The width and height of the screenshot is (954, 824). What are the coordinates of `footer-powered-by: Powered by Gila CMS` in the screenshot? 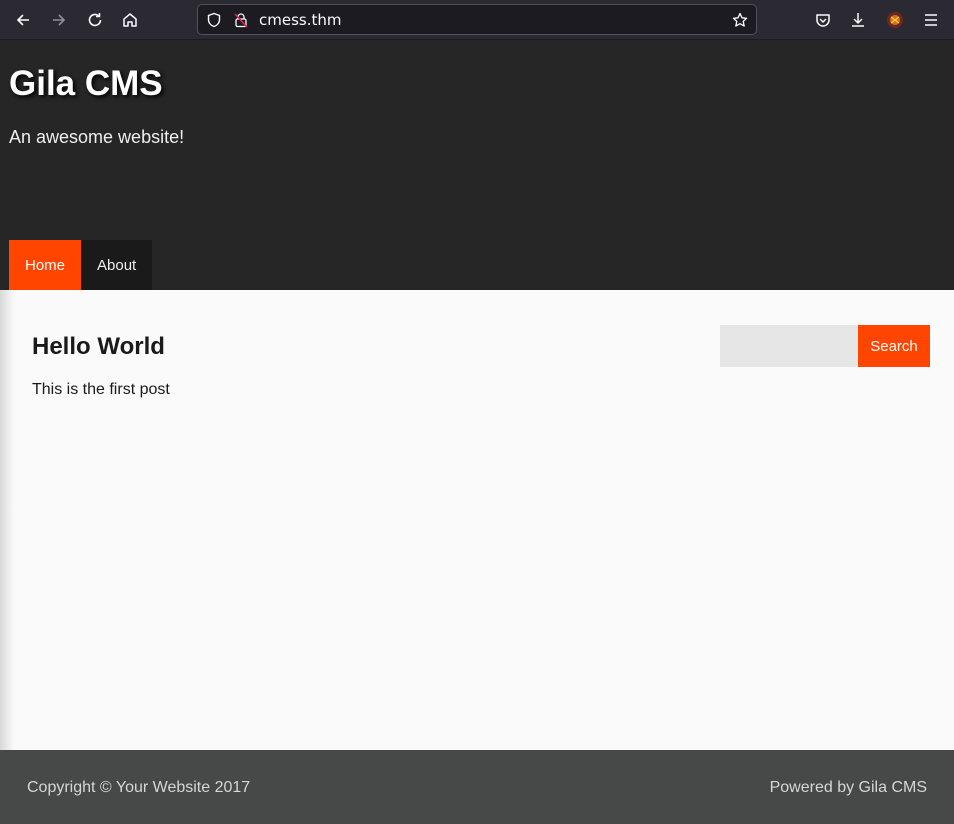 It's located at (848, 787).